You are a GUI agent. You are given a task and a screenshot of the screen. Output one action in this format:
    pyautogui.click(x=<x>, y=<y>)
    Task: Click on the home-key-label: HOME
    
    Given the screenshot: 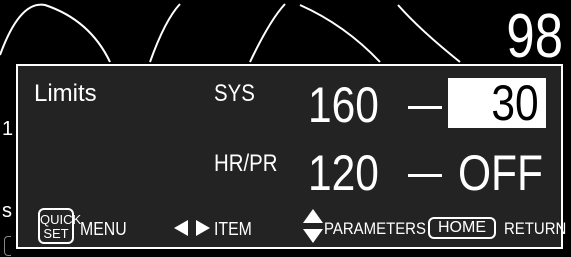 What is the action you would take?
    pyautogui.click(x=462, y=227)
    